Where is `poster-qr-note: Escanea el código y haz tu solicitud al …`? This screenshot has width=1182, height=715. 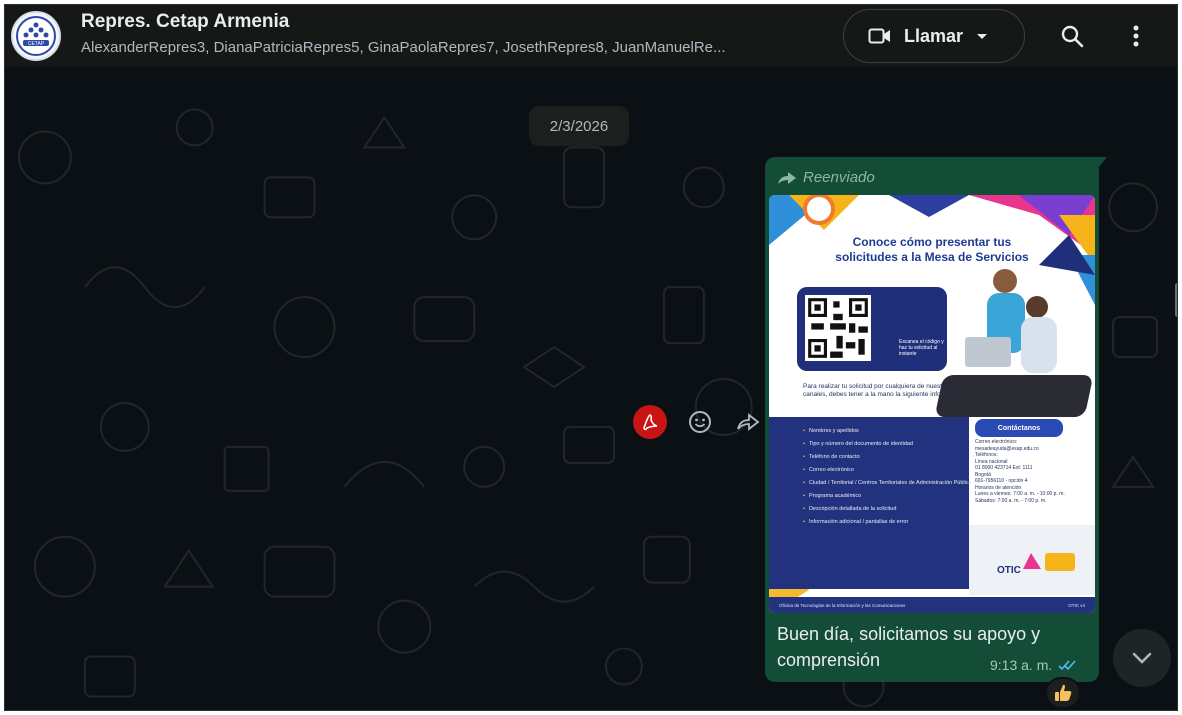
poster-qr-note: Escanea el código y haz tu solicitud al … is located at coordinates (921, 348).